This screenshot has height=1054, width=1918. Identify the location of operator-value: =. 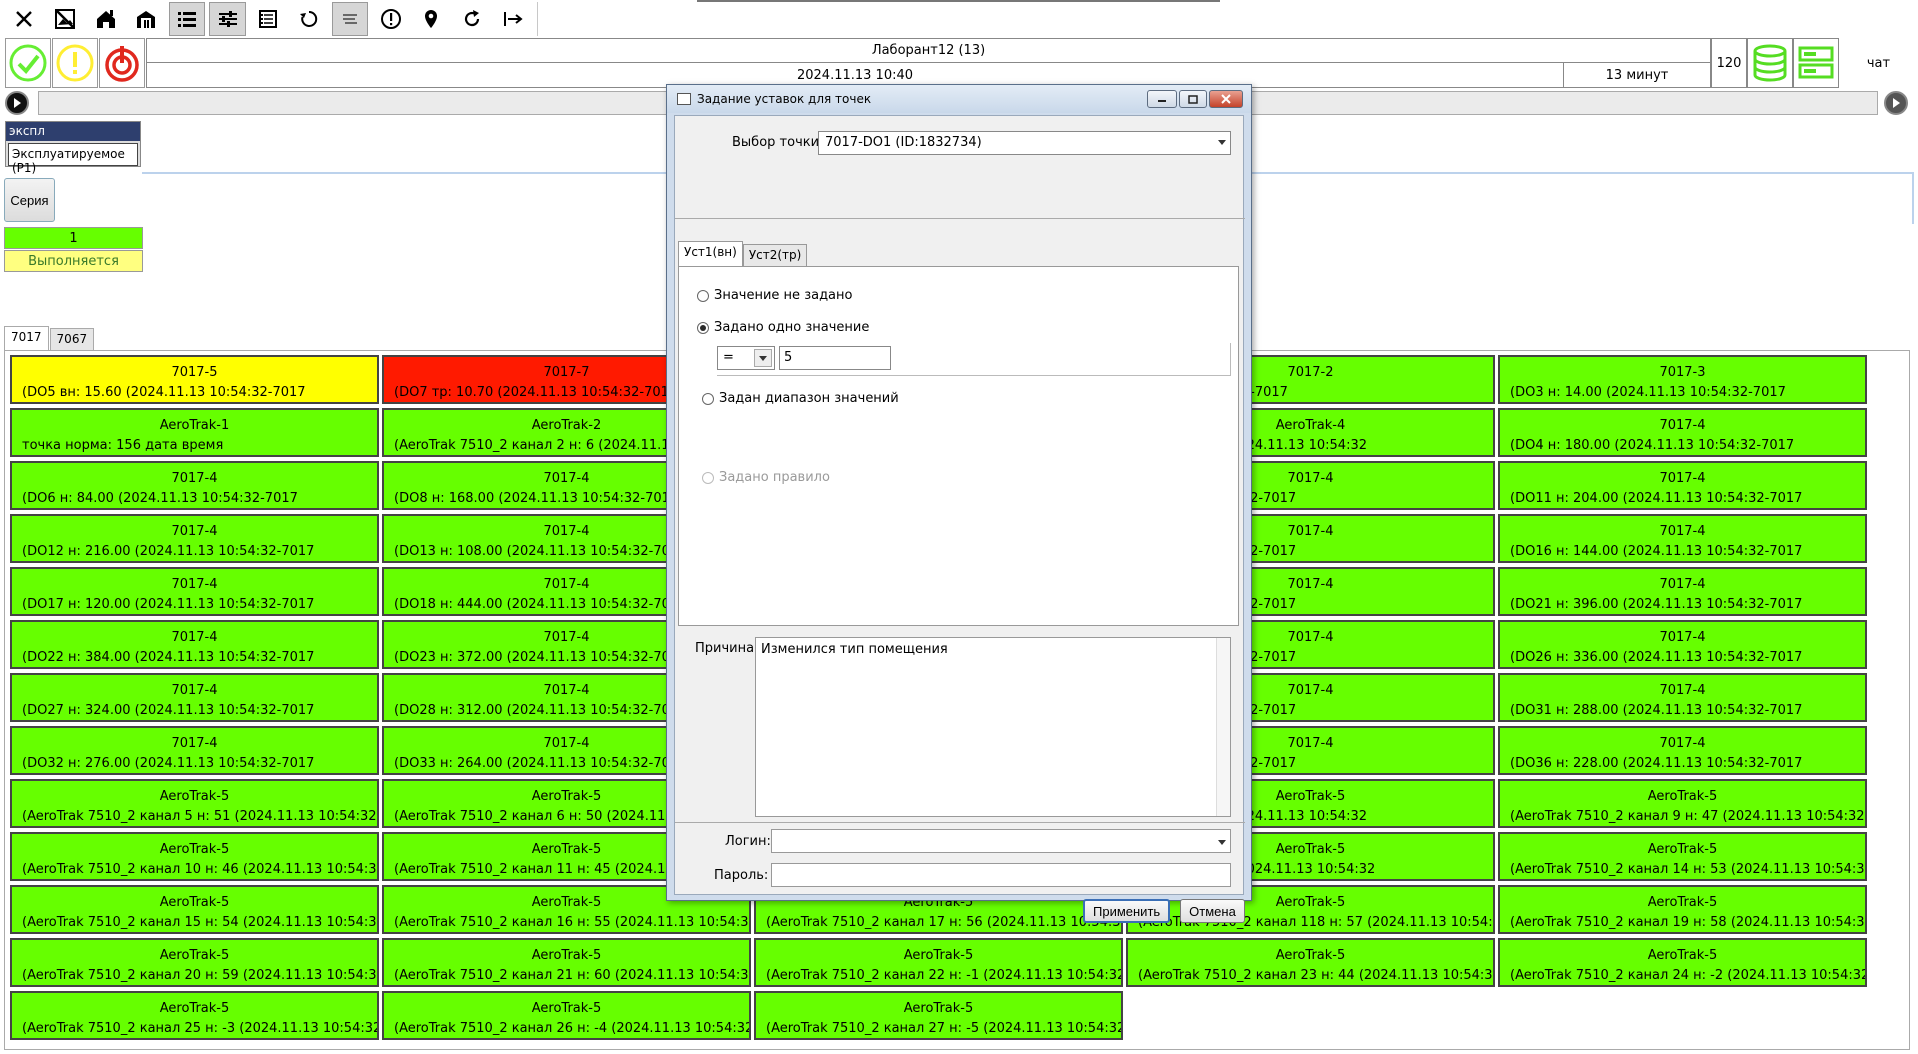
(728, 357).